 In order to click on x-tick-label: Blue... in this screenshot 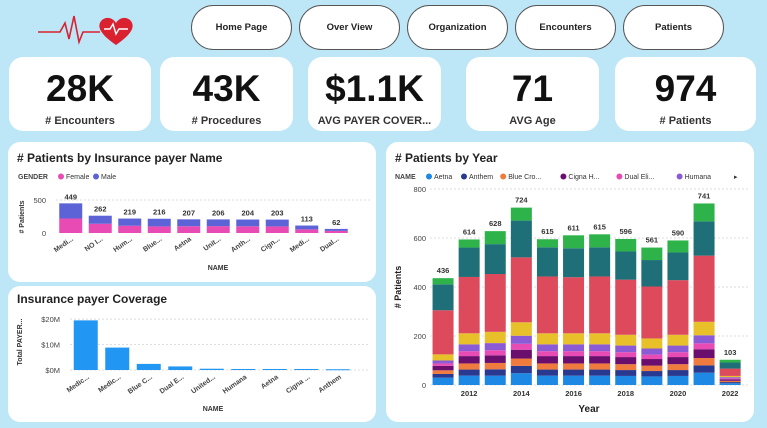, I will do `click(152, 245)`.